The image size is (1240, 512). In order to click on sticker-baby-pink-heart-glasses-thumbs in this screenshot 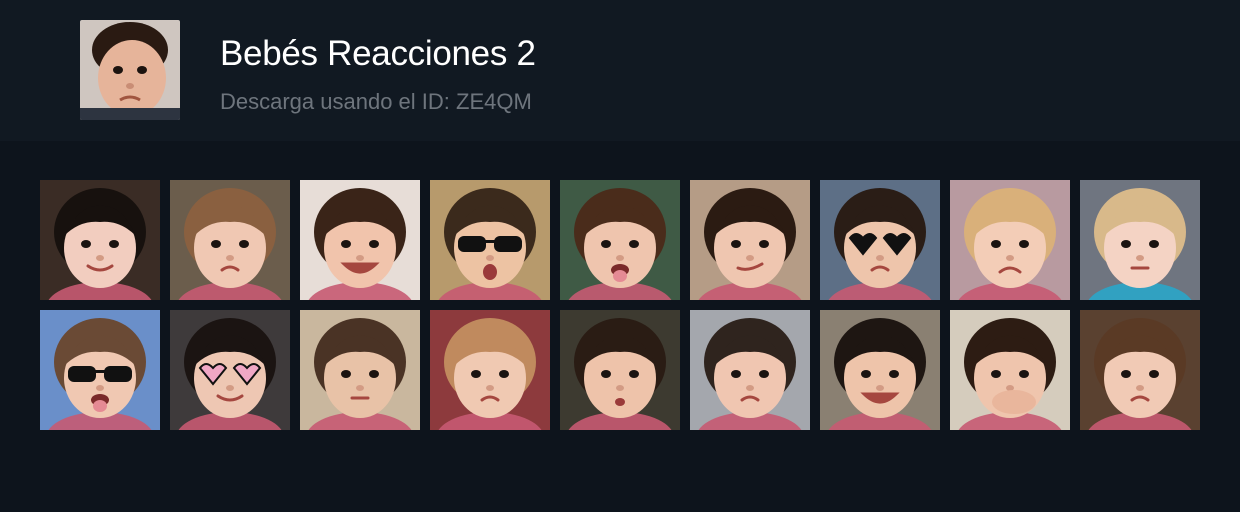, I will do `click(230, 370)`.